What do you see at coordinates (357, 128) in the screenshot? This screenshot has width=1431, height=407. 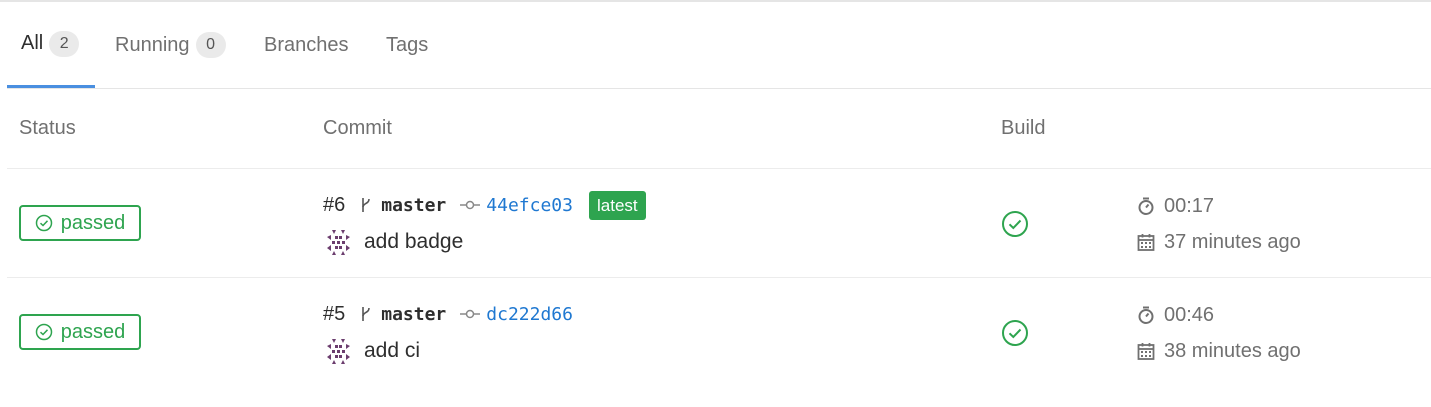 I see `header-commit: Commit` at bounding box center [357, 128].